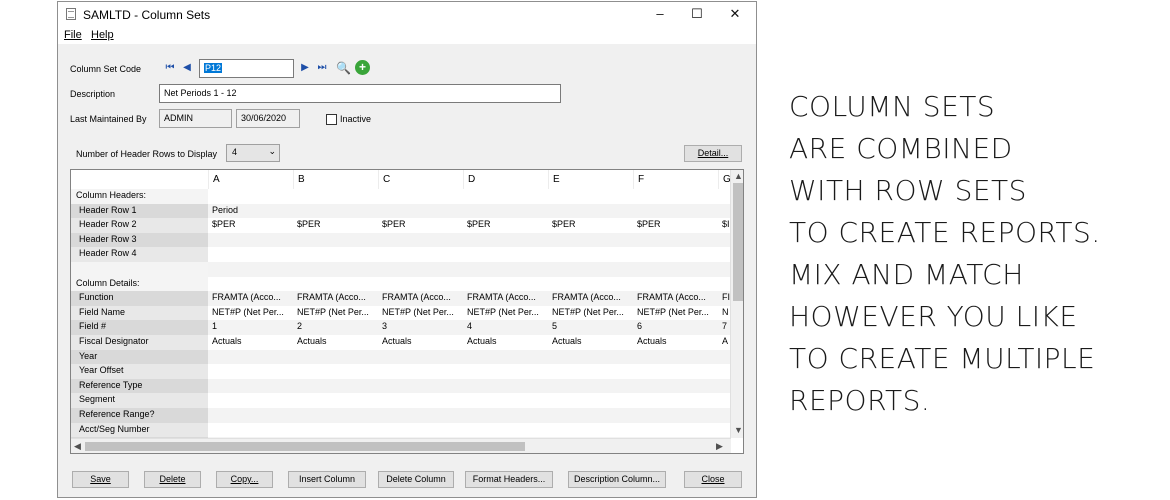 The image size is (1170, 500). I want to click on last-record-icon: ⏭, so click(322, 68).